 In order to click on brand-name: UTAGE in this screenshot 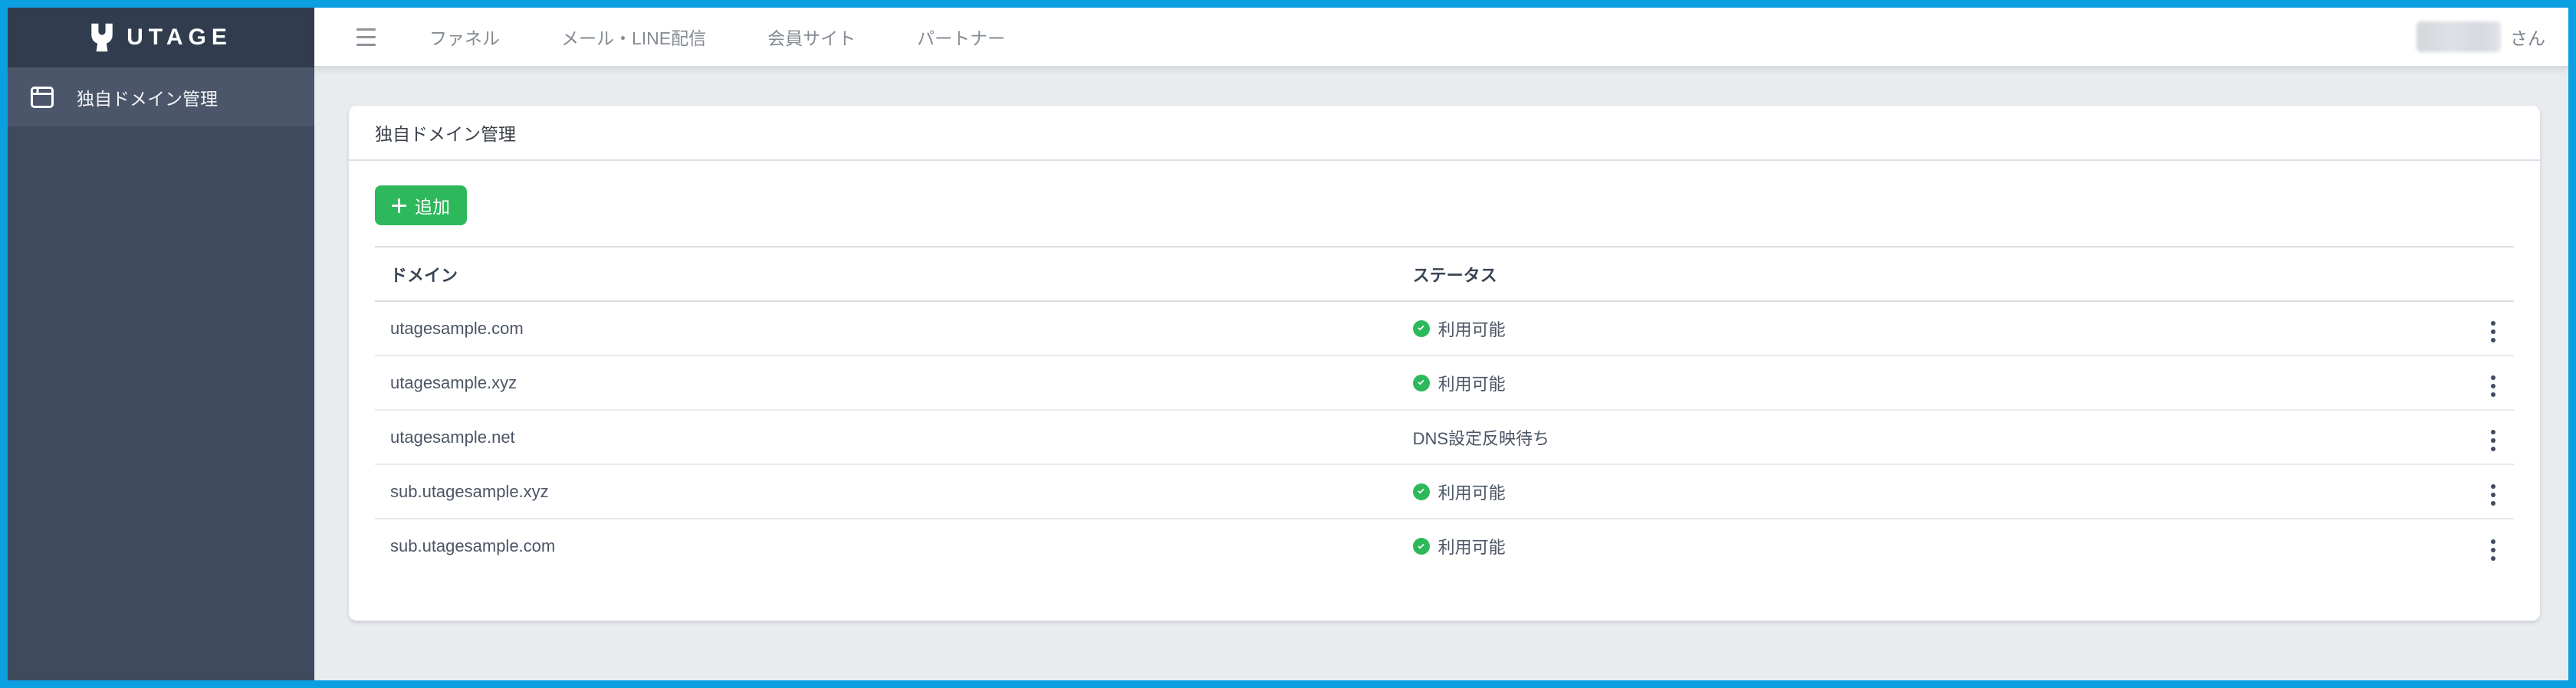, I will do `click(179, 38)`.